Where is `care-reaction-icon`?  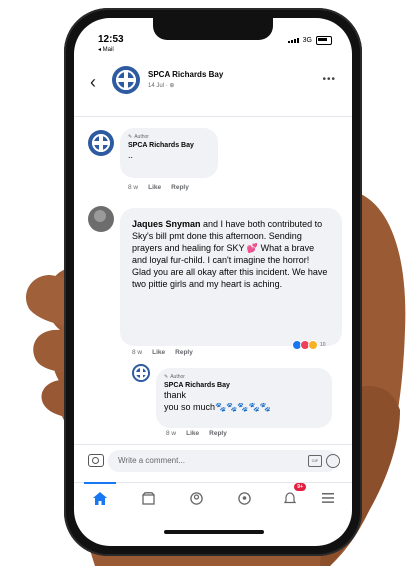
care-reaction-icon is located at coordinates (313, 345).